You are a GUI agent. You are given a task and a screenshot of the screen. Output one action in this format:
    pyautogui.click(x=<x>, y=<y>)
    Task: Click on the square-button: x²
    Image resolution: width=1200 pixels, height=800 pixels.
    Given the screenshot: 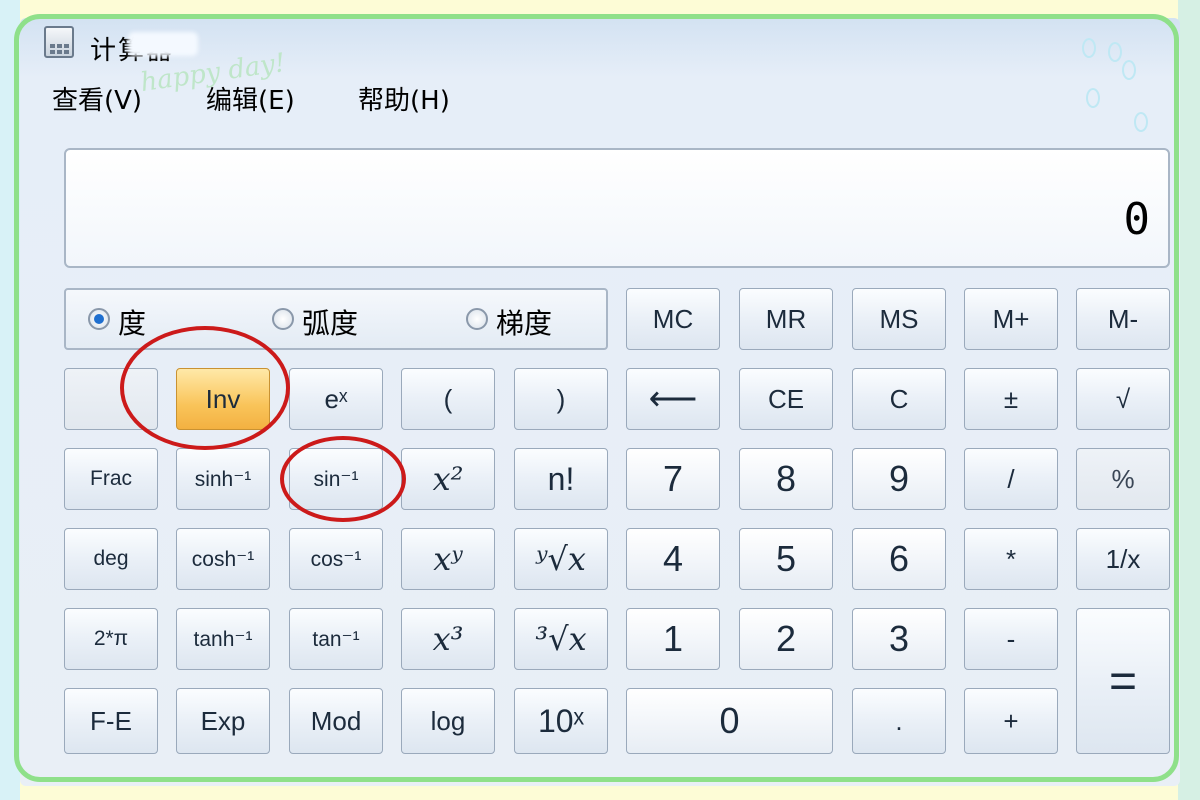 What is the action you would take?
    pyautogui.click(x=448, y=479)
    